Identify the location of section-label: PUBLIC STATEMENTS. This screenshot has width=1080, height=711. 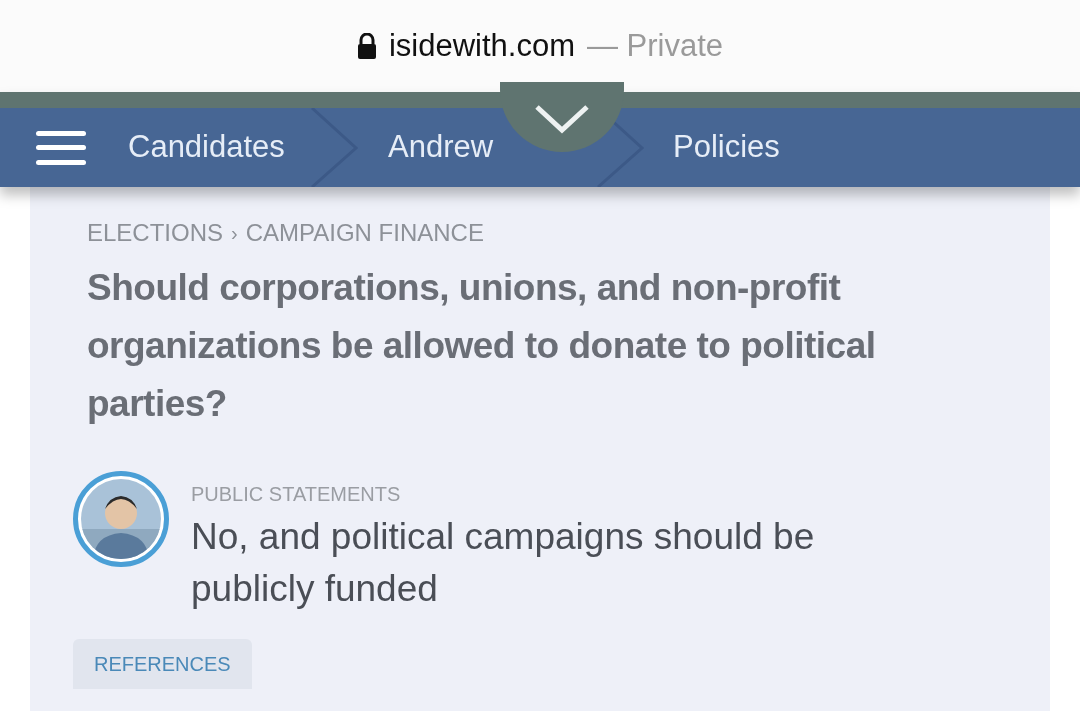
(296, 494).